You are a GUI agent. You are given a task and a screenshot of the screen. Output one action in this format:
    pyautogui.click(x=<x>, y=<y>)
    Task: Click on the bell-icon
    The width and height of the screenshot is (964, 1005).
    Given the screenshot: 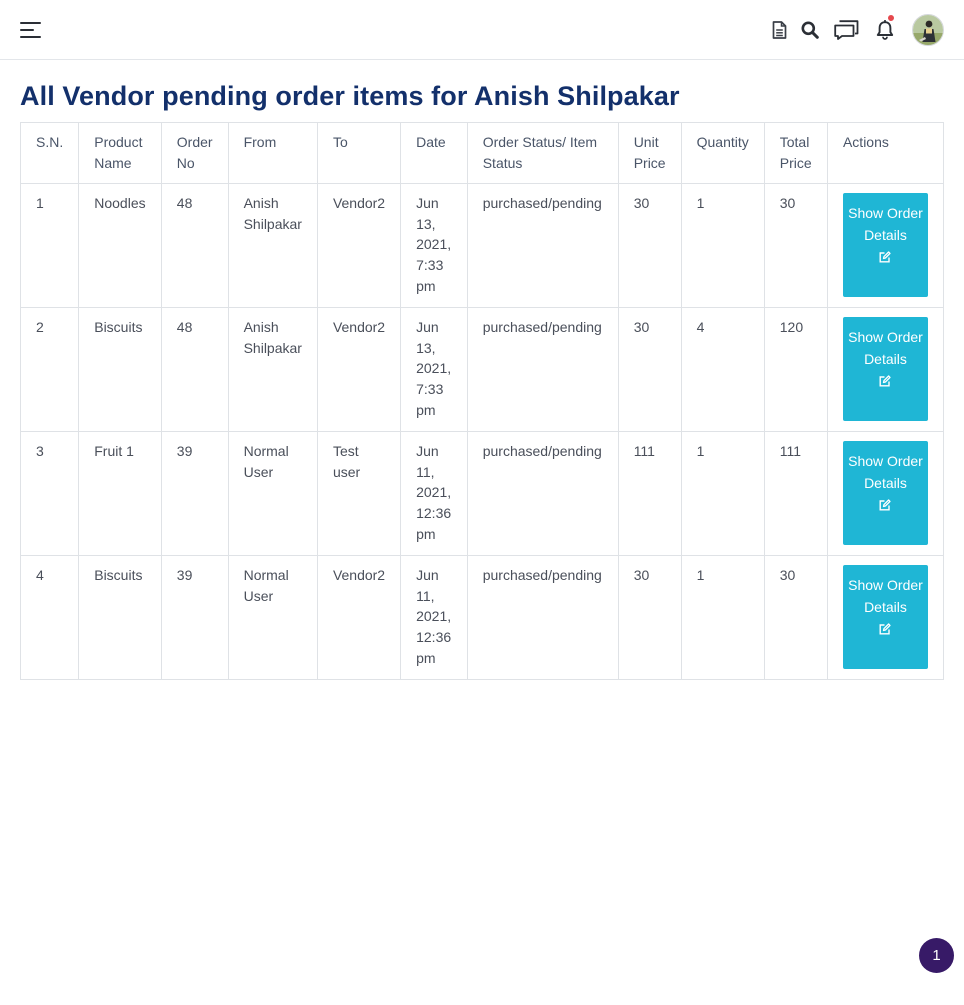 What is the action you would take?
    pyautogui.click(x=885, y=30)
    